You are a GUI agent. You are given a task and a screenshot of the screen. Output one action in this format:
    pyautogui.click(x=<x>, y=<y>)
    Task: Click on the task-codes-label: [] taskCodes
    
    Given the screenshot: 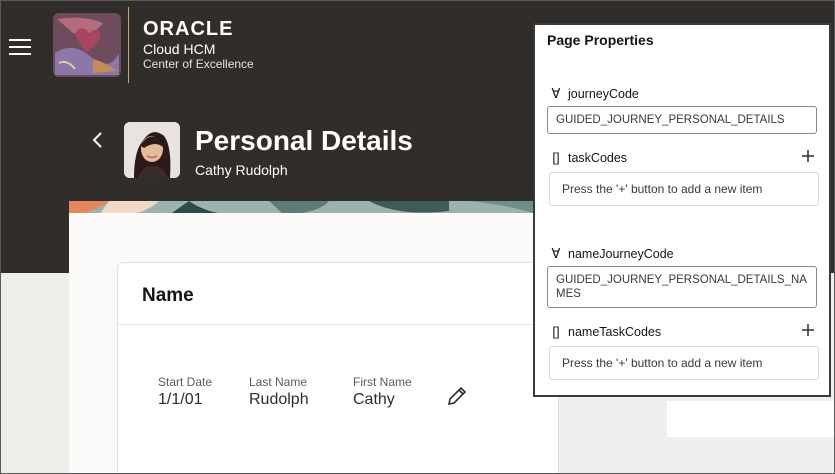 What is the action you would take?
    pyautogui.click(x=588, y=157)
    